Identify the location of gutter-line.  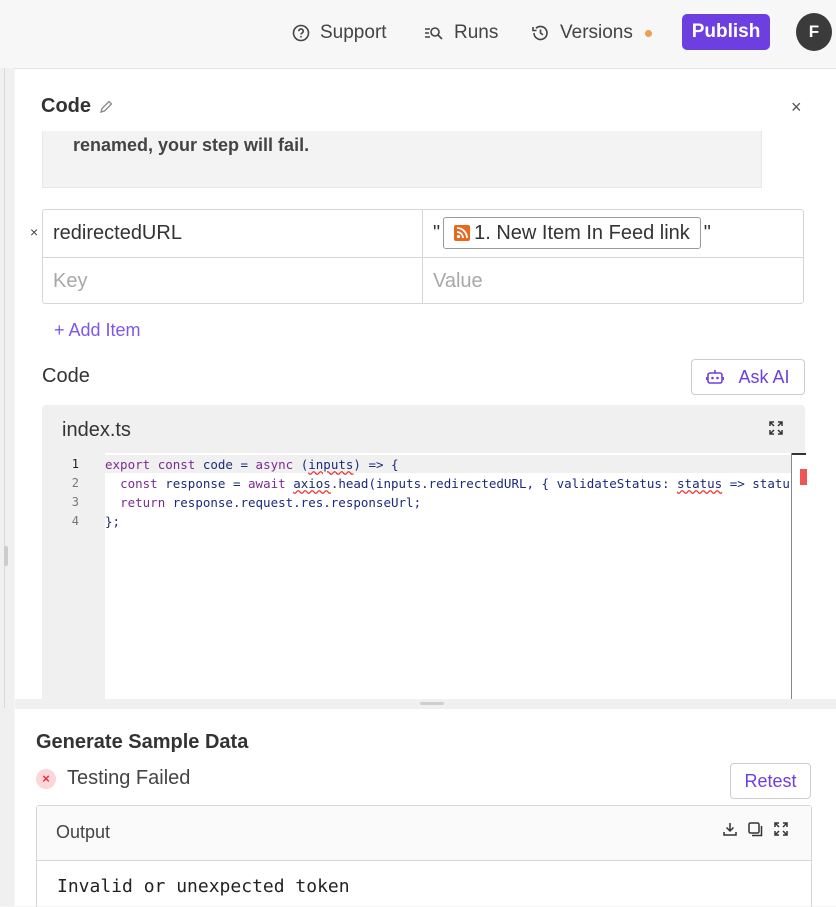
(4, 388).